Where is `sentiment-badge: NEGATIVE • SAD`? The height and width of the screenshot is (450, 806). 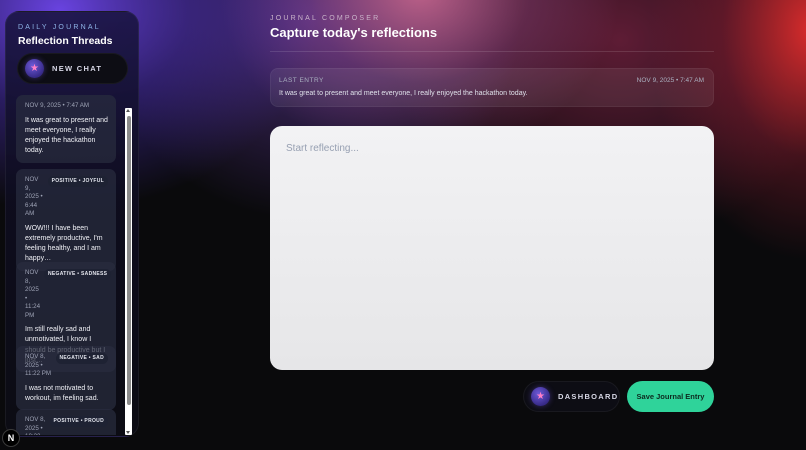
sentiment-badge: NEGATIVE • SAD is located at coordinates (81, 358).